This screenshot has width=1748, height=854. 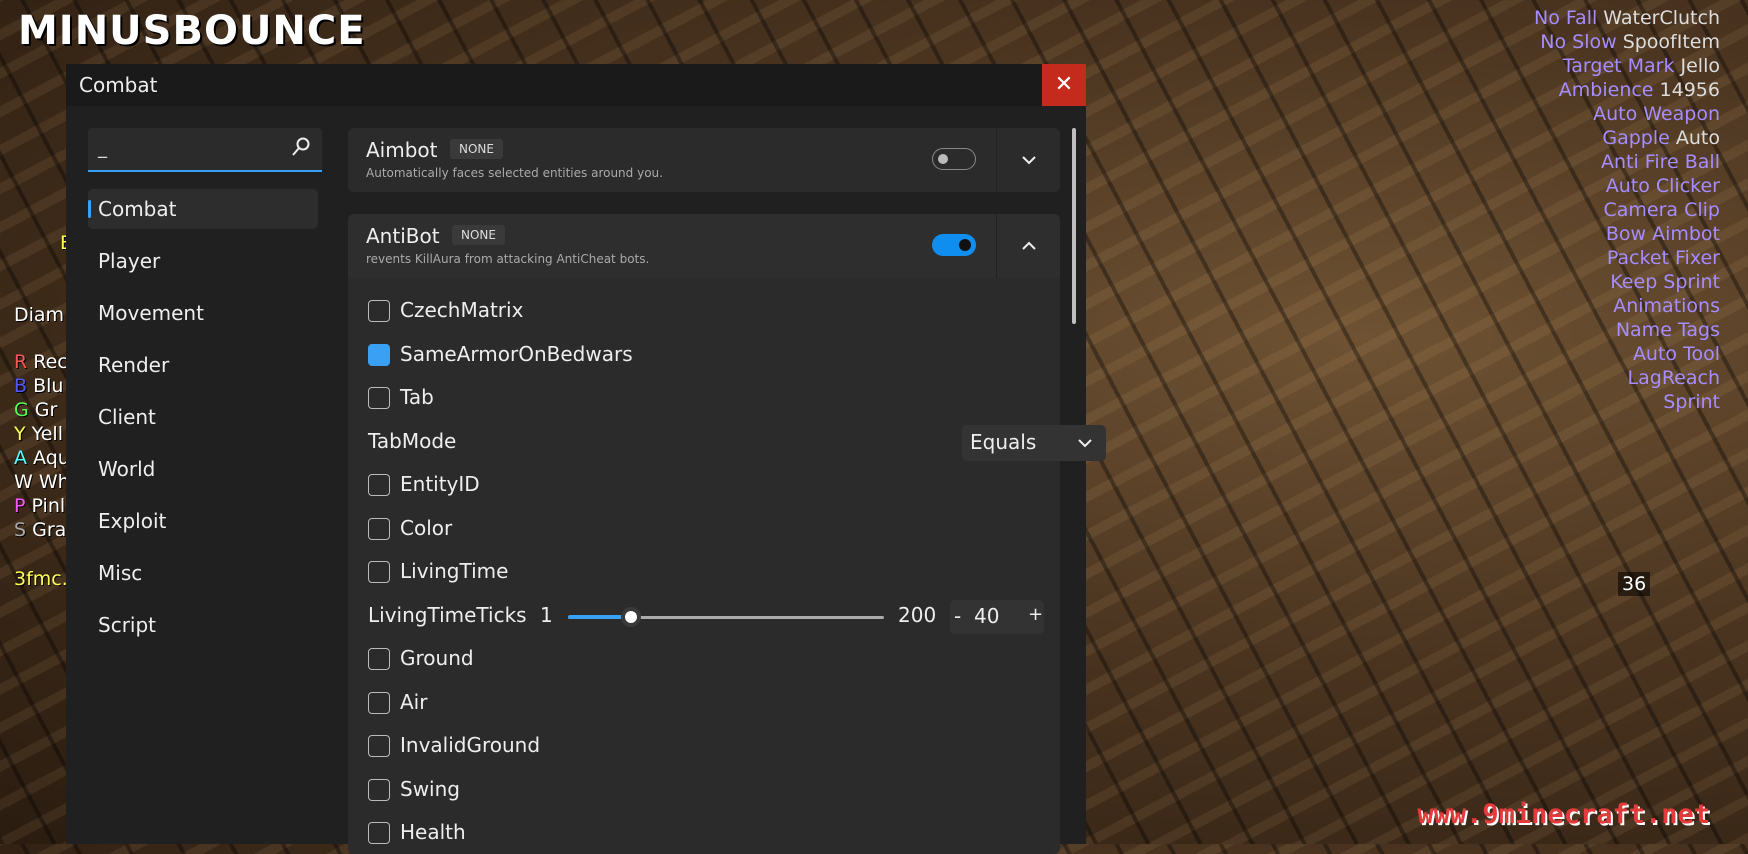 I want to click on arraylist-module-name: Camera Clip, so click(x=1662, y=210).